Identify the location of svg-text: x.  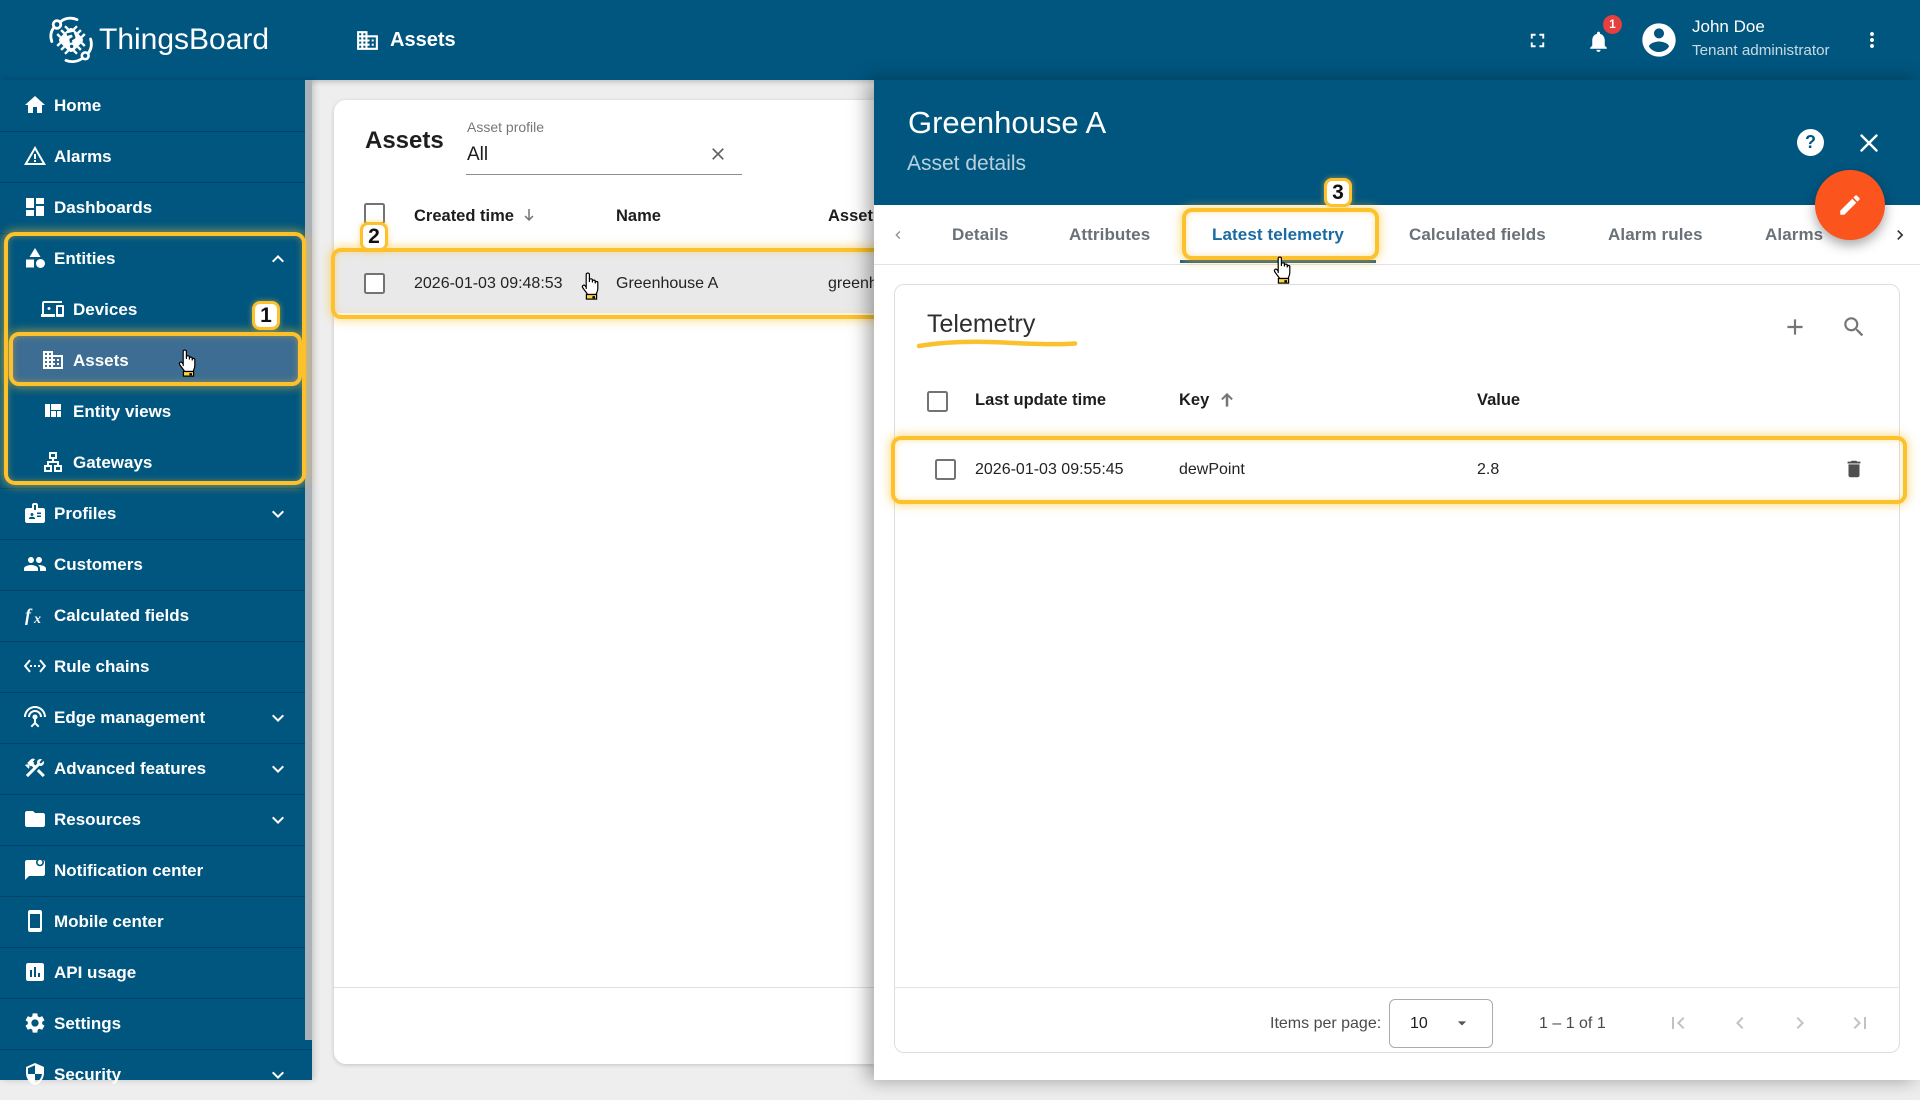
(37, 619).